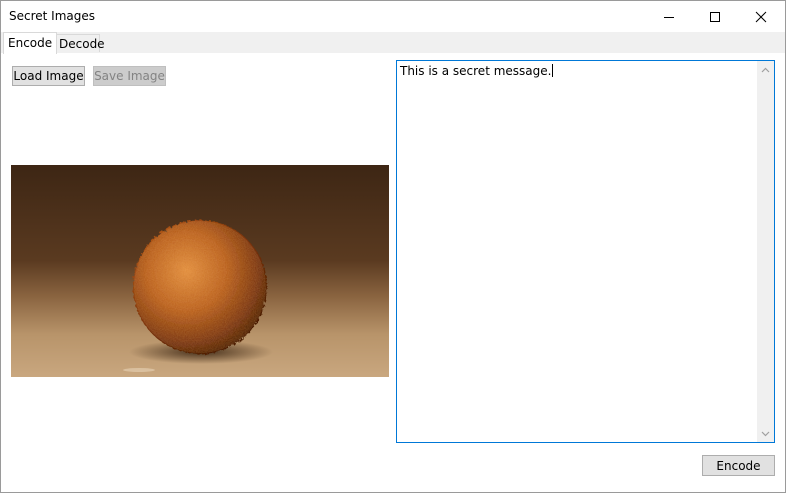 The image size is (786, 493). What do you see at coordinates (52, 16) in the screenshot?
I see `window-title: Secret Images` at bounding box center [52, 16].